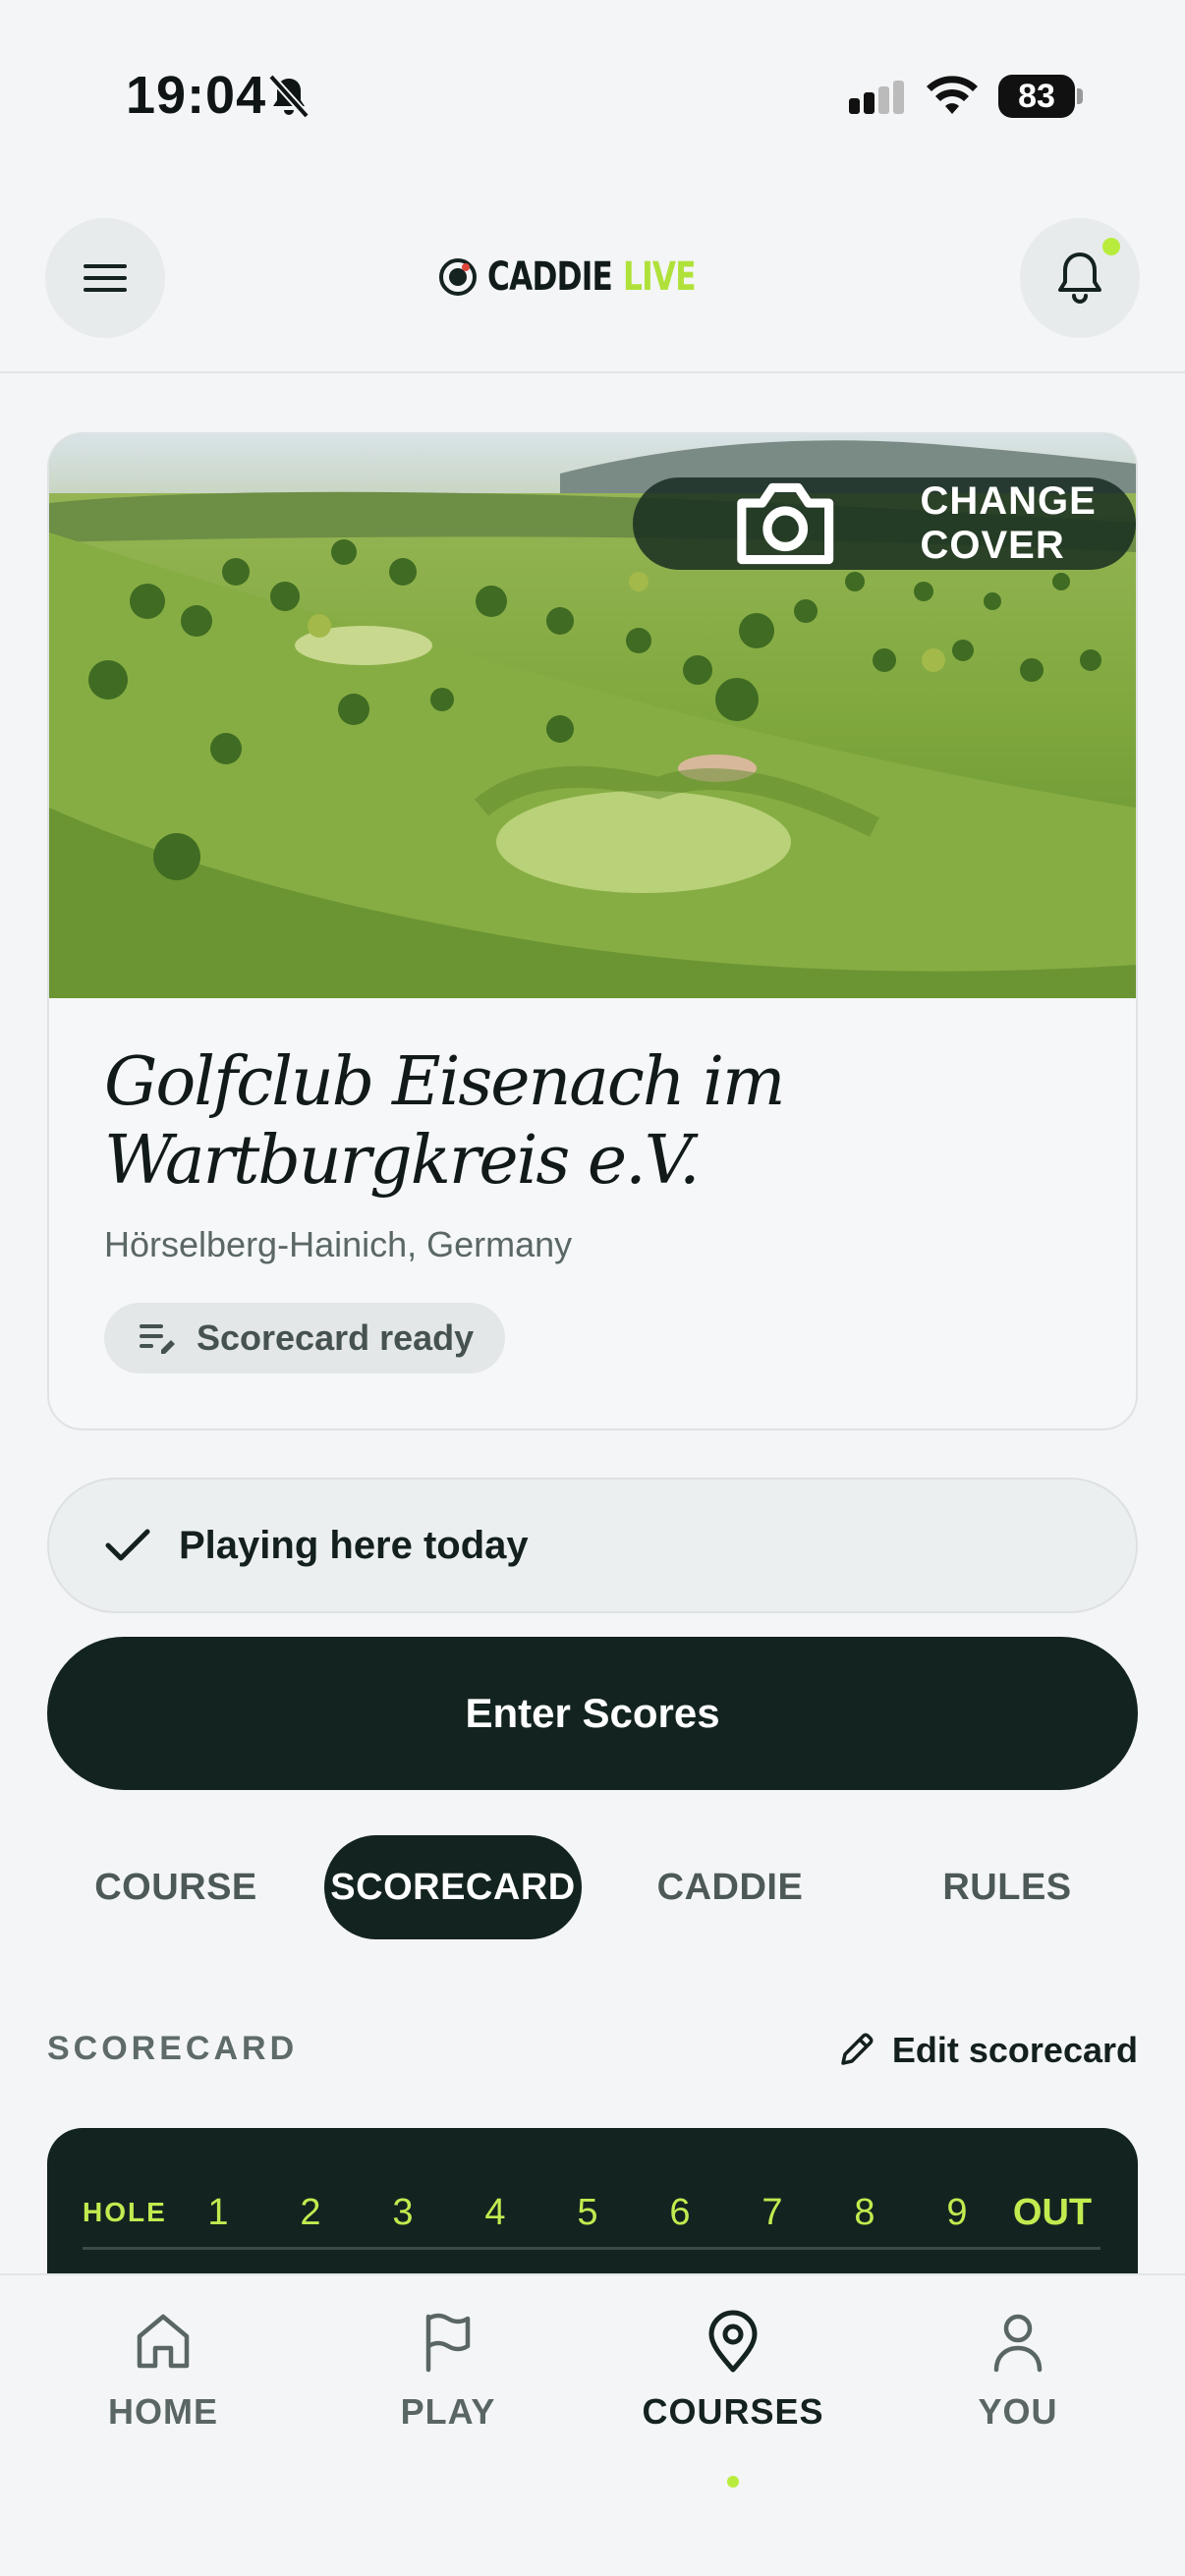  I want to click on hole-number: 3, so click(403, 2212).